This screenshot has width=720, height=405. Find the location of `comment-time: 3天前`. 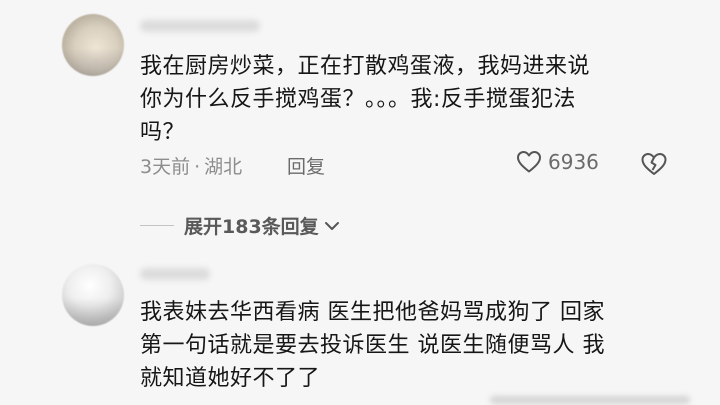

comment-time: 3天前 is located at coordinates (165, 167).